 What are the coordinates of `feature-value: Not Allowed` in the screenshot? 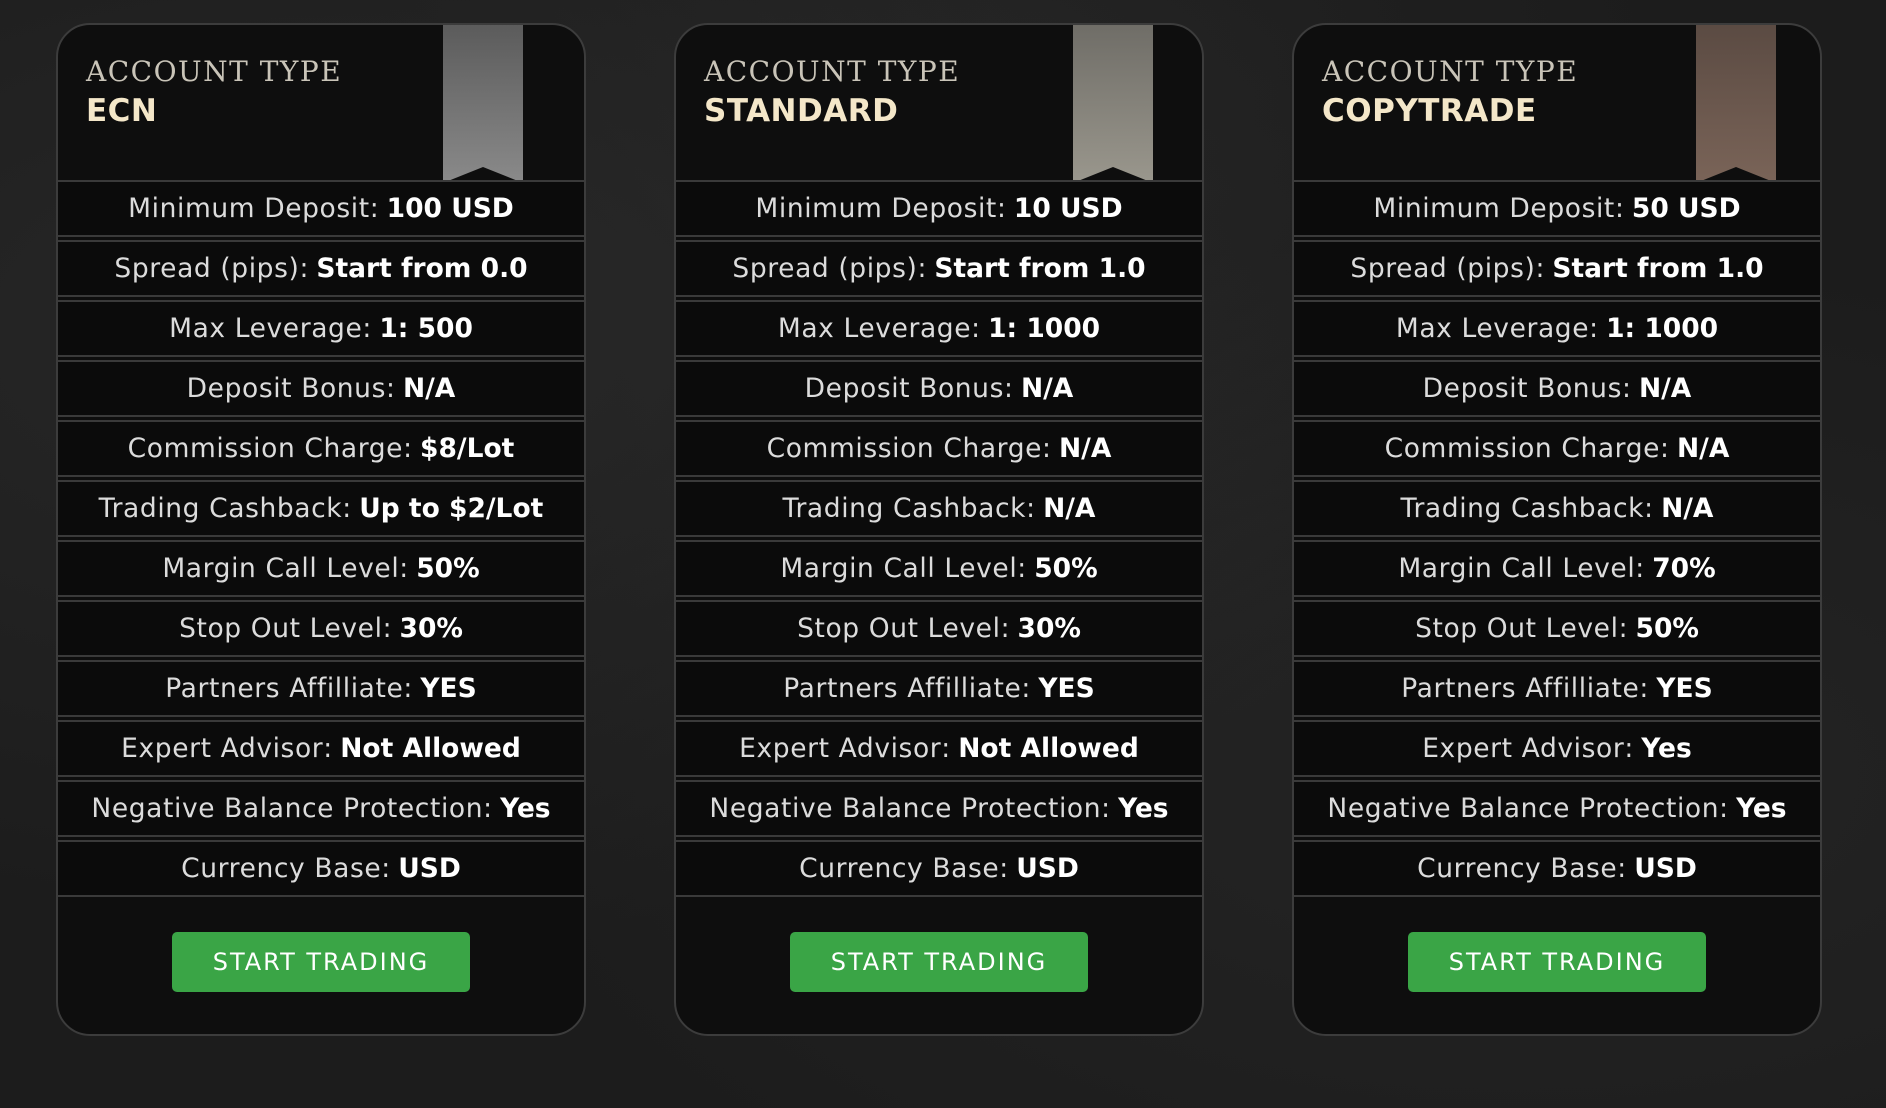 It's located at (1048, 748).